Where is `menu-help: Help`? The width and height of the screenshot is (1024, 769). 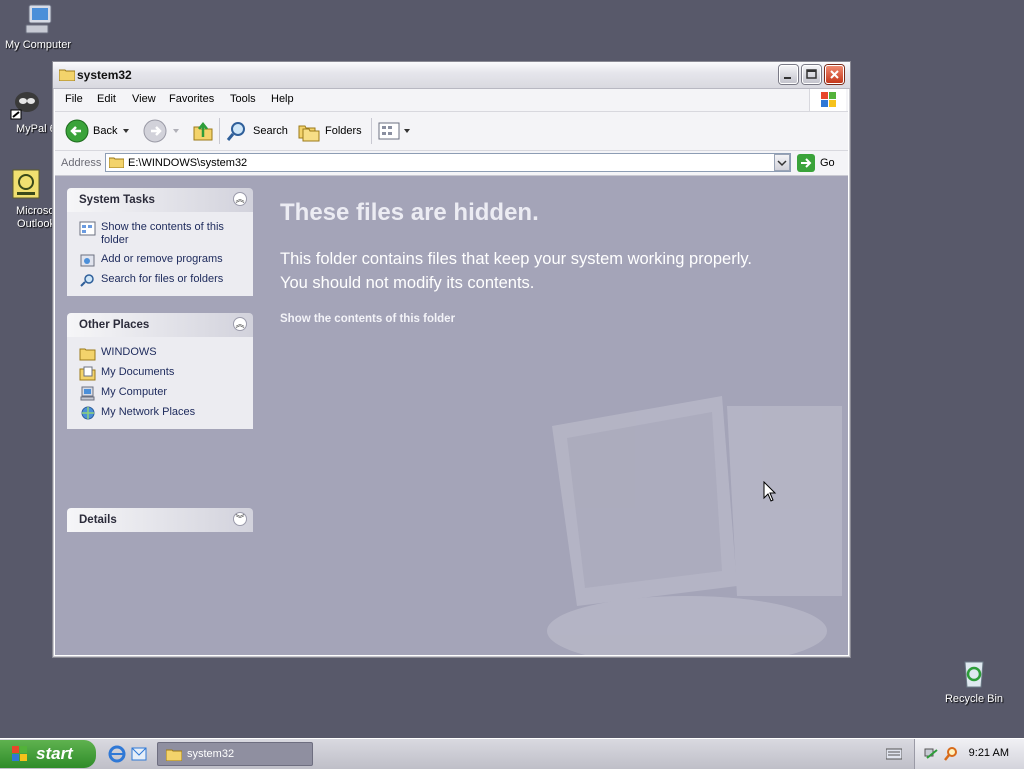 menu-help: Help is located at coordinates (282, 99).